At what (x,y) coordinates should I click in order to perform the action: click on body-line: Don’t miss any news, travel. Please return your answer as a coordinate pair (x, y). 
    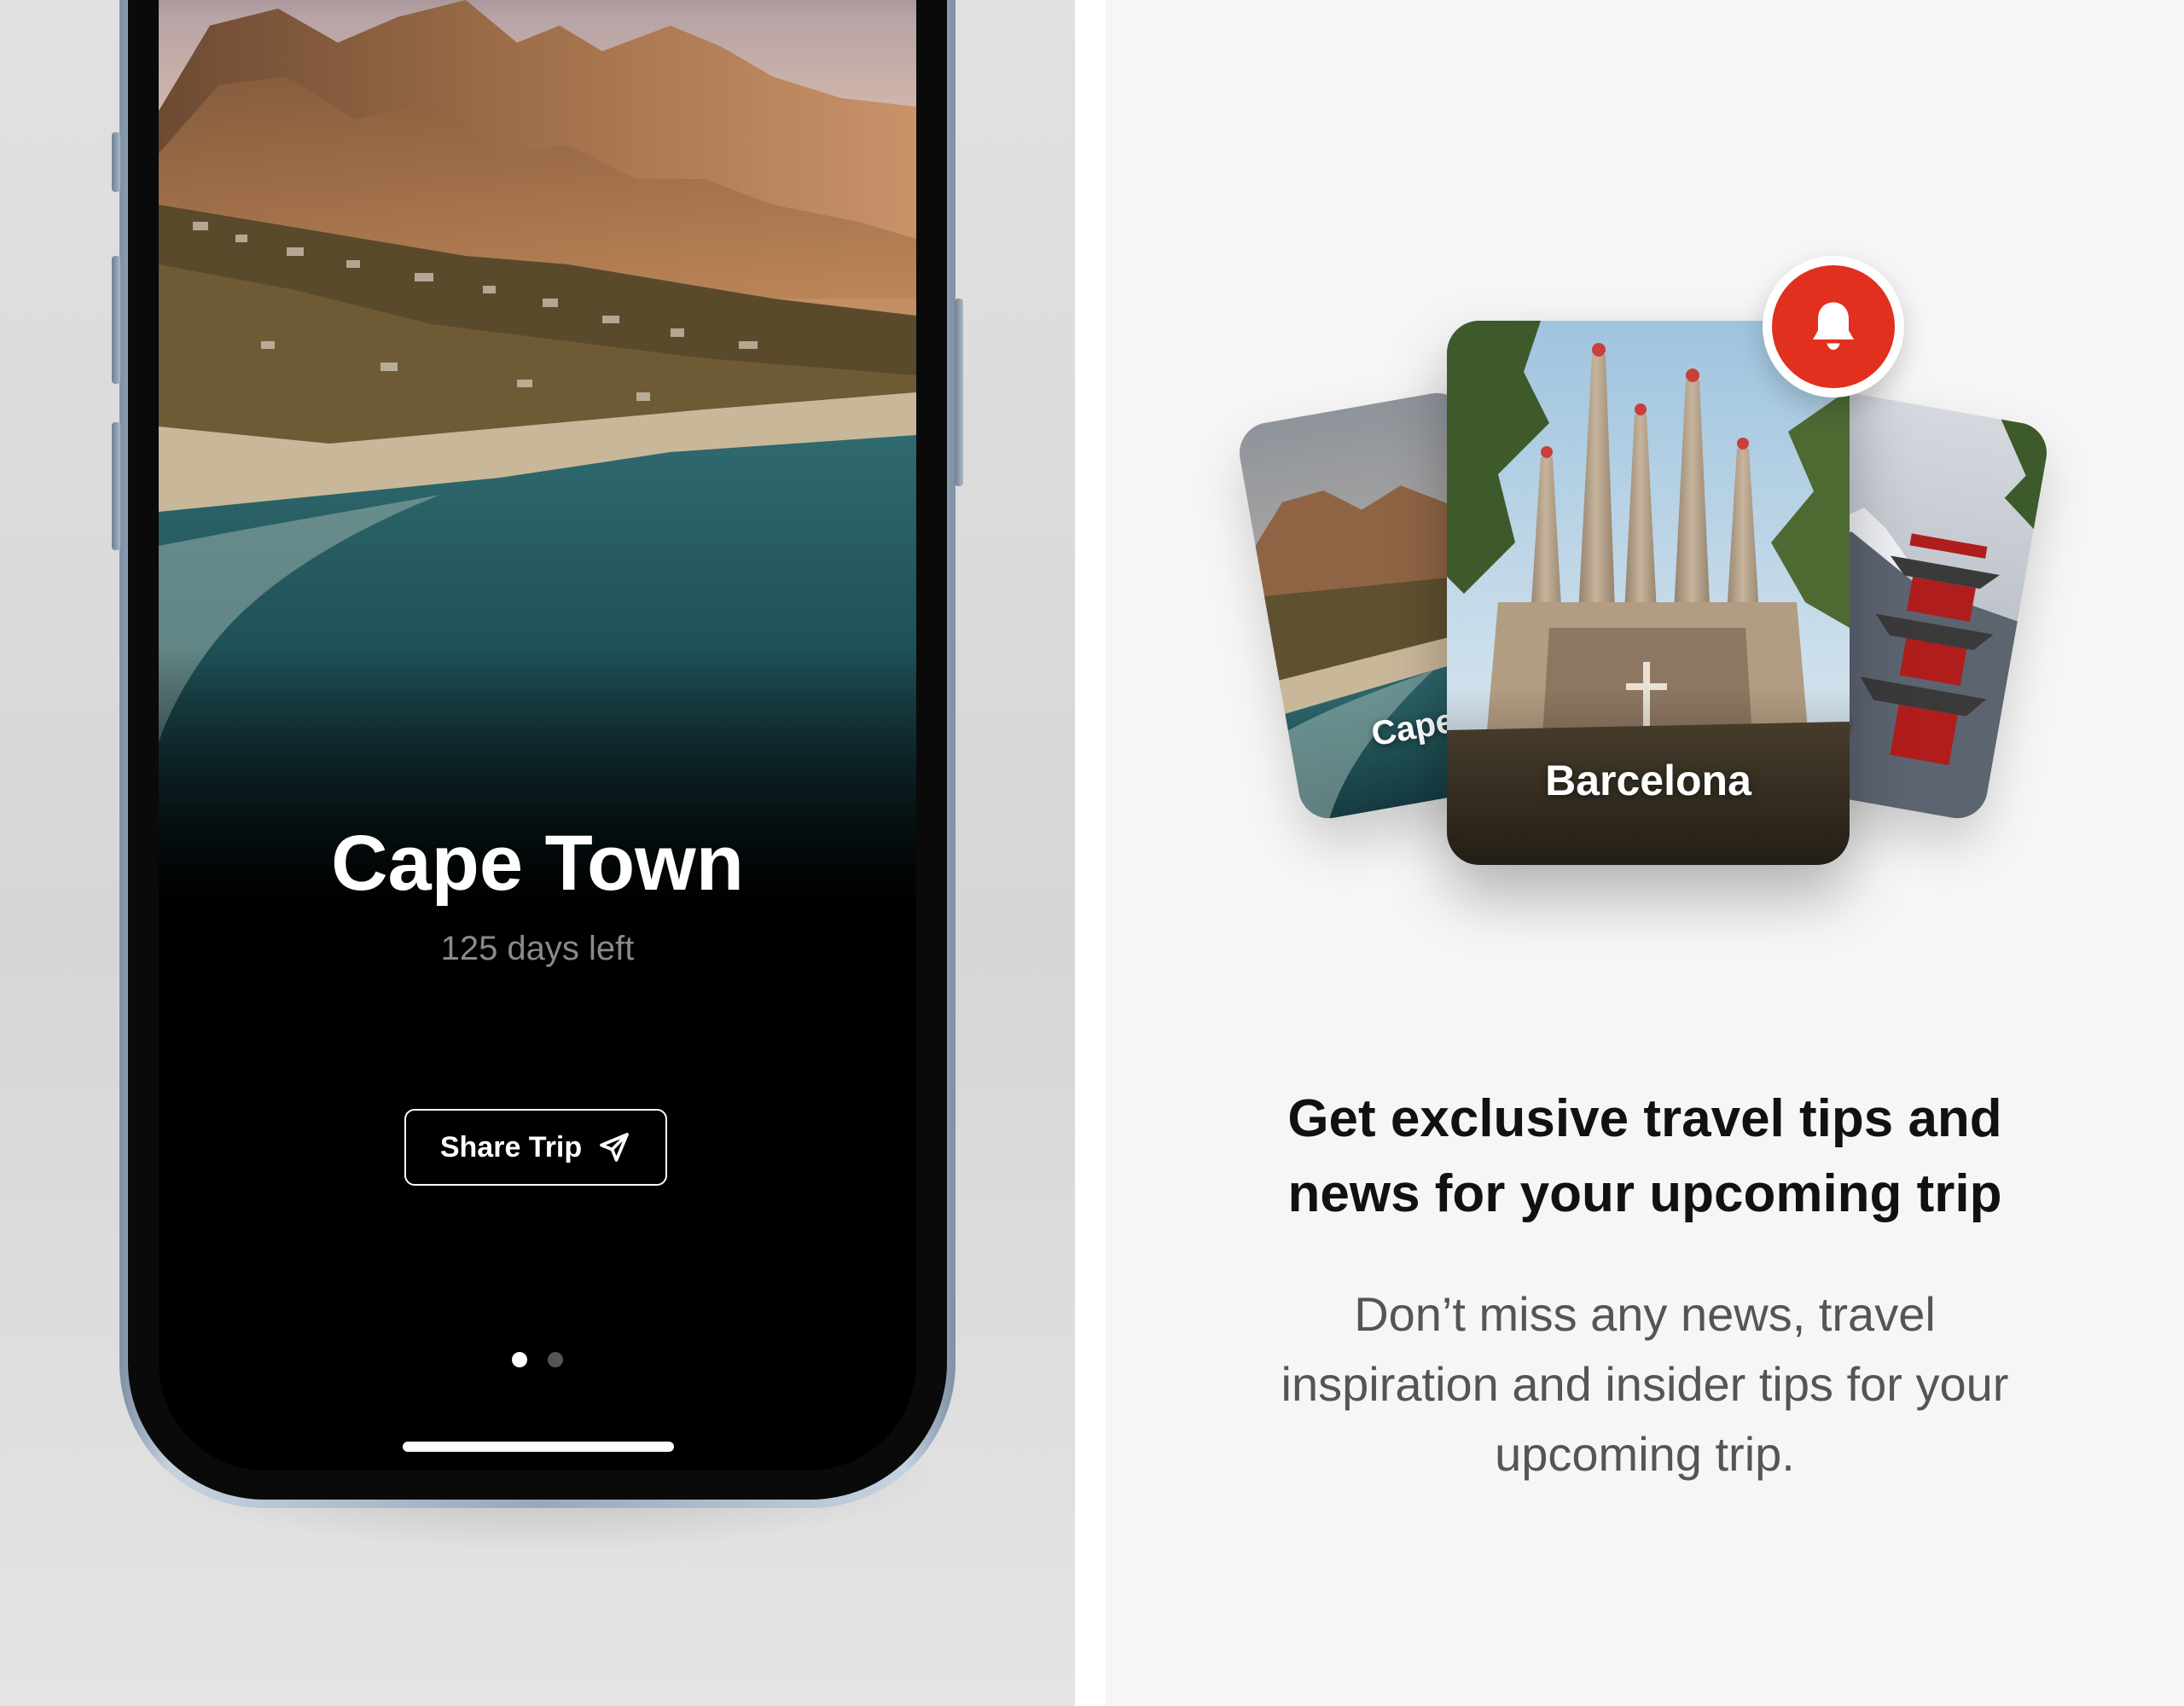
    Looking at the image, I should click on (1645, 1314).